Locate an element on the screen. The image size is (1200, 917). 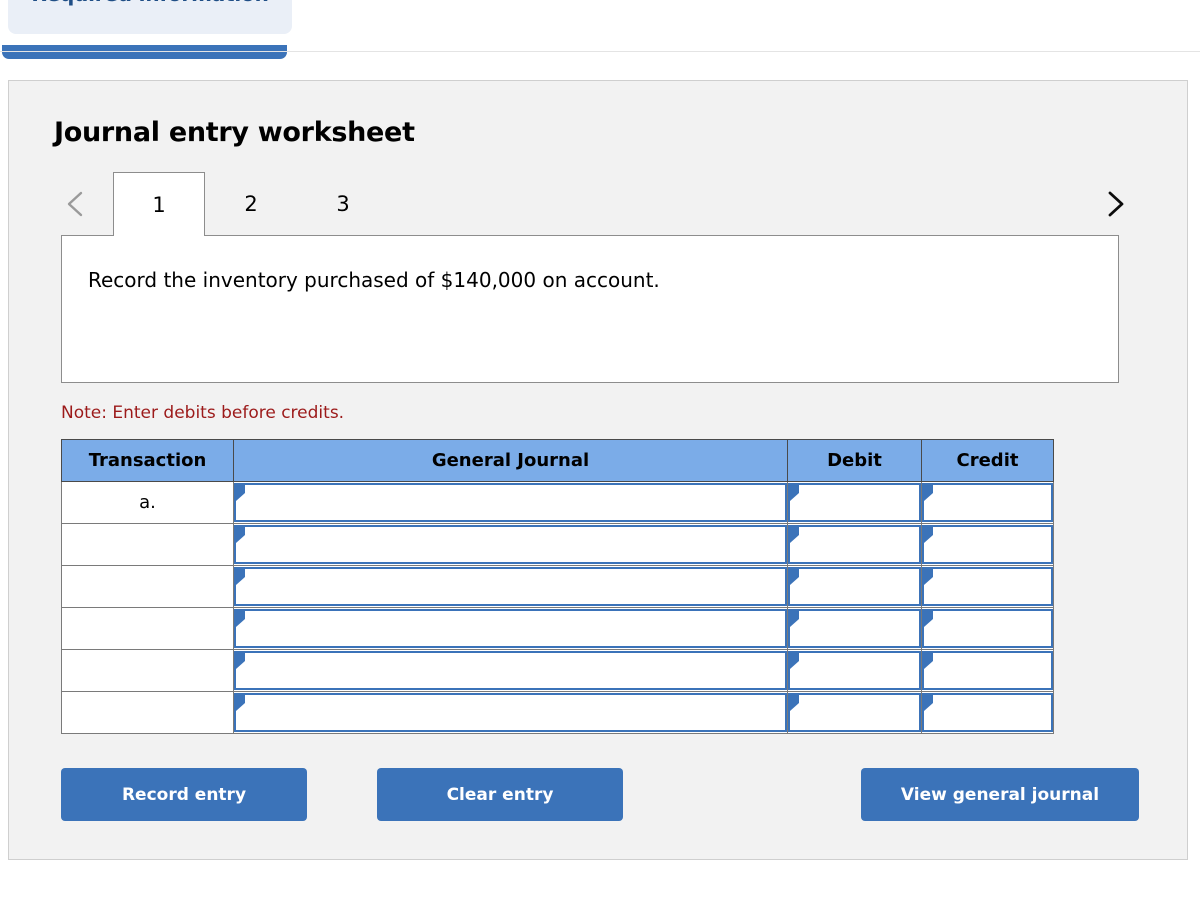
active-tab-underline is located at coordinates (144, 52).